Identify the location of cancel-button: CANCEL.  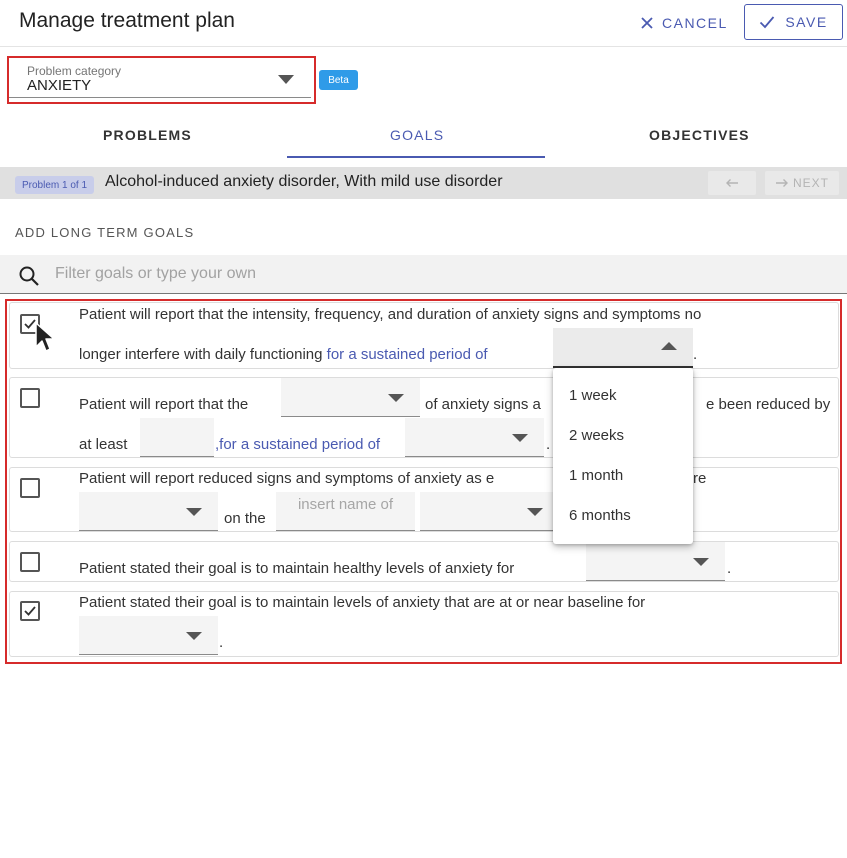
(684, 23).